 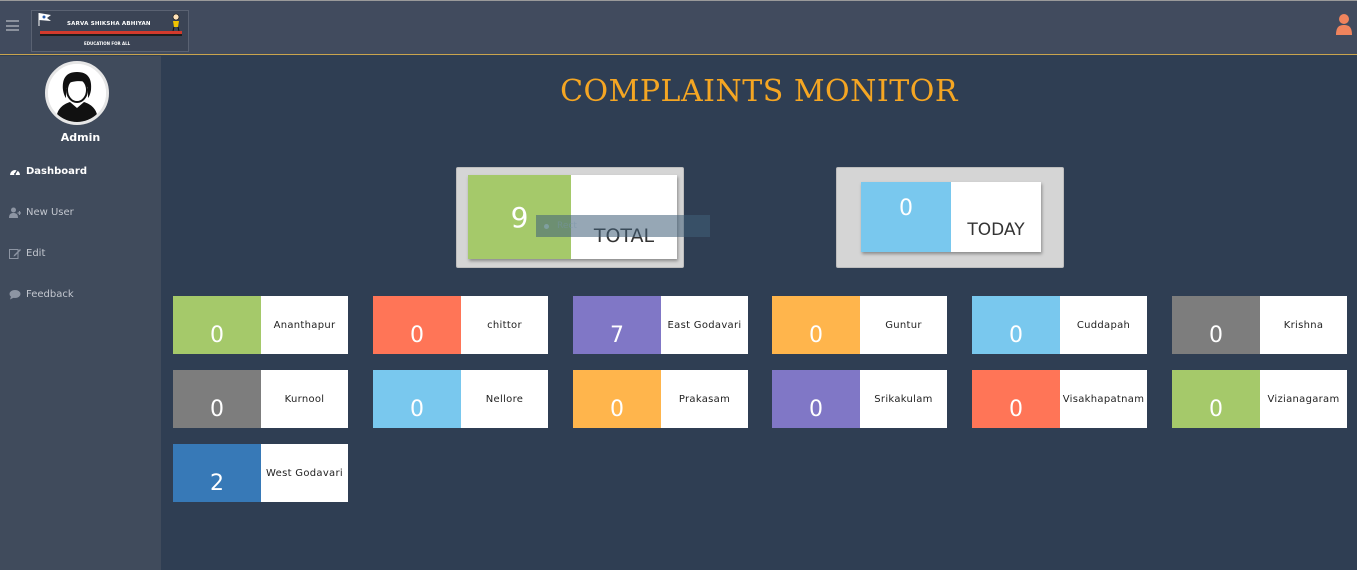 I want to click on district-card: 0 Guntur, so click(x=859, y=325).